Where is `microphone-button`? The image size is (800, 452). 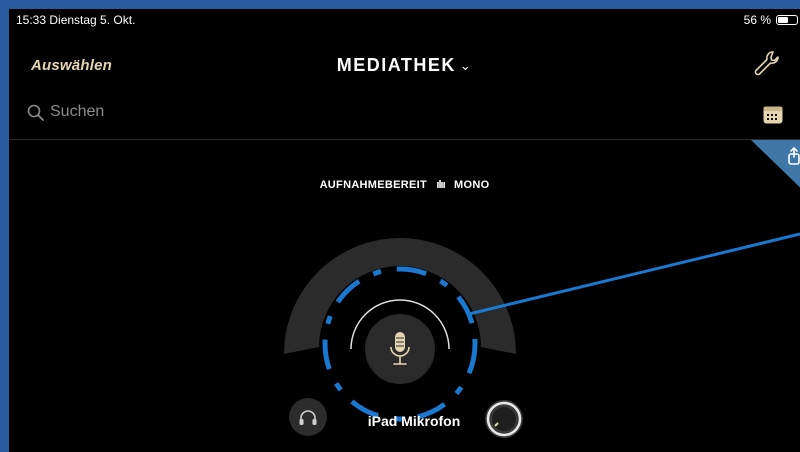 microphone-button is located at coordinates (400, 349).